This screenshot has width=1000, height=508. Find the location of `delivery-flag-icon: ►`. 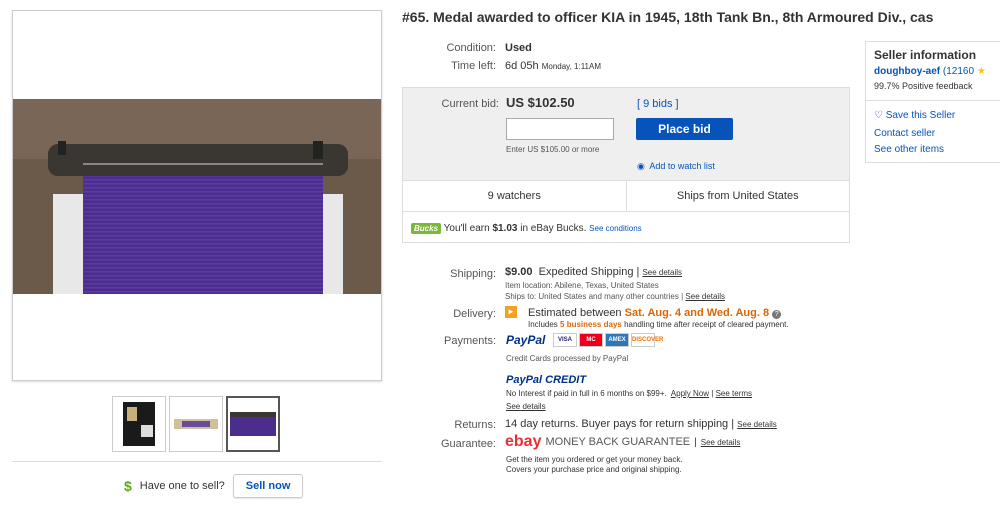

delivery-flag-icon: ► is located at coordinates (511, 312).